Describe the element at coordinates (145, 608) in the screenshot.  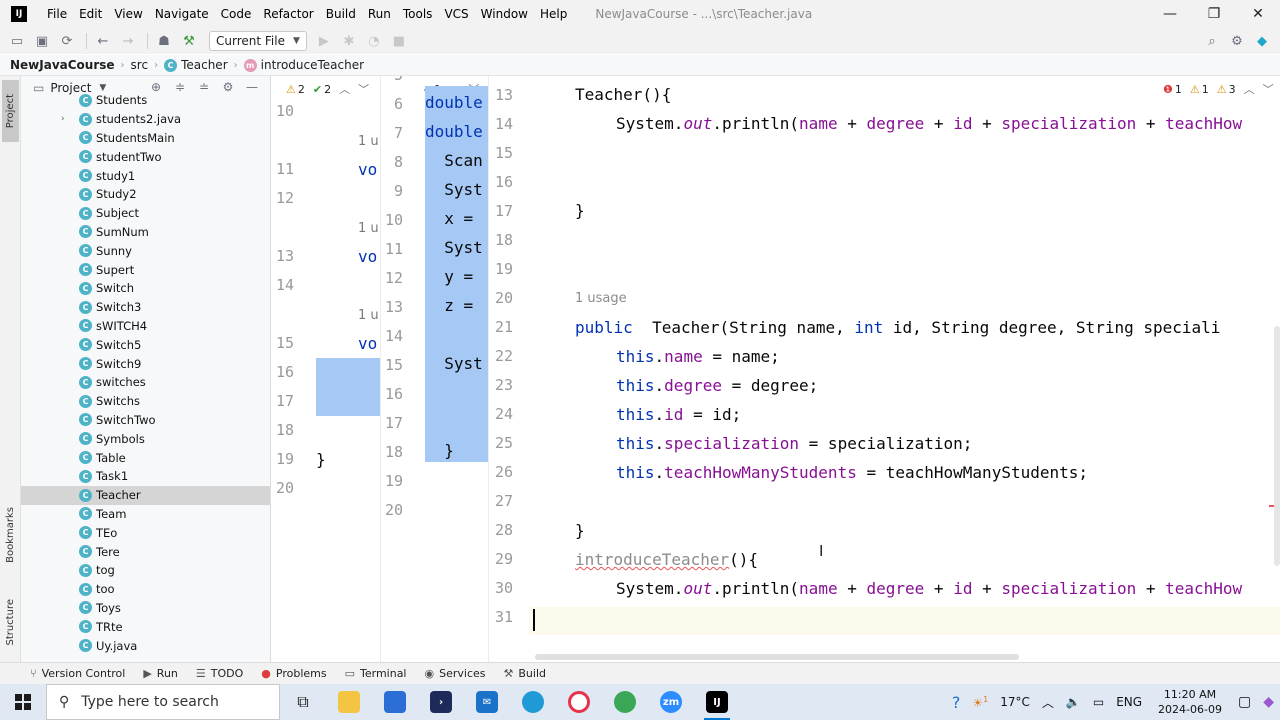
I see `tree-item: C Toys` at that location.